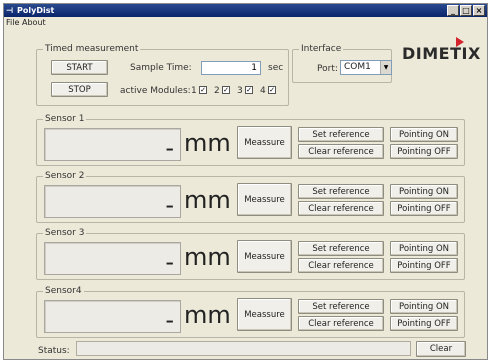 The image size is (491, 362). What do you see at coordinates (460, 42) in the screenshot?
I see `logo-triangle-icon` at bounding box center [460, 42].